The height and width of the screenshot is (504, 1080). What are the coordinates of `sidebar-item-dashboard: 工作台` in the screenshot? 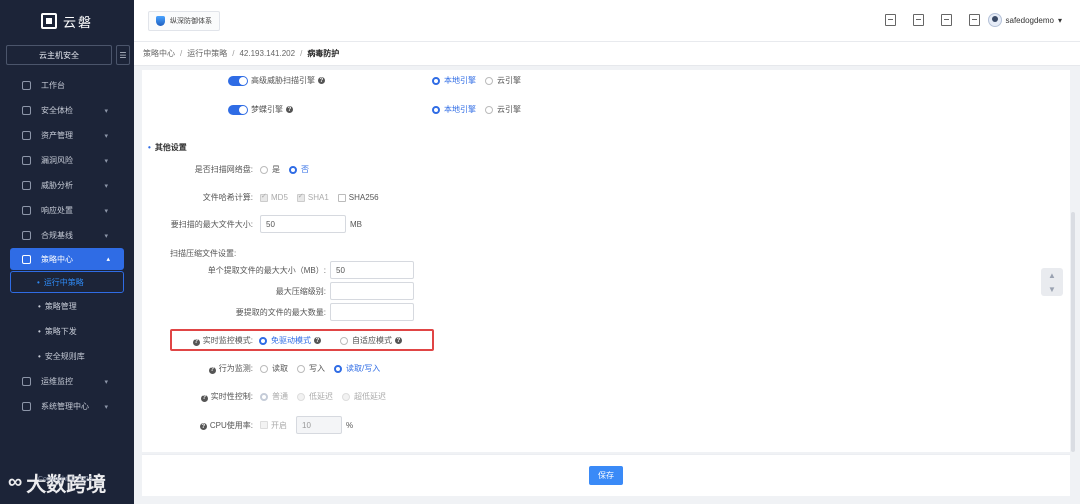 It's located at (67, 85).